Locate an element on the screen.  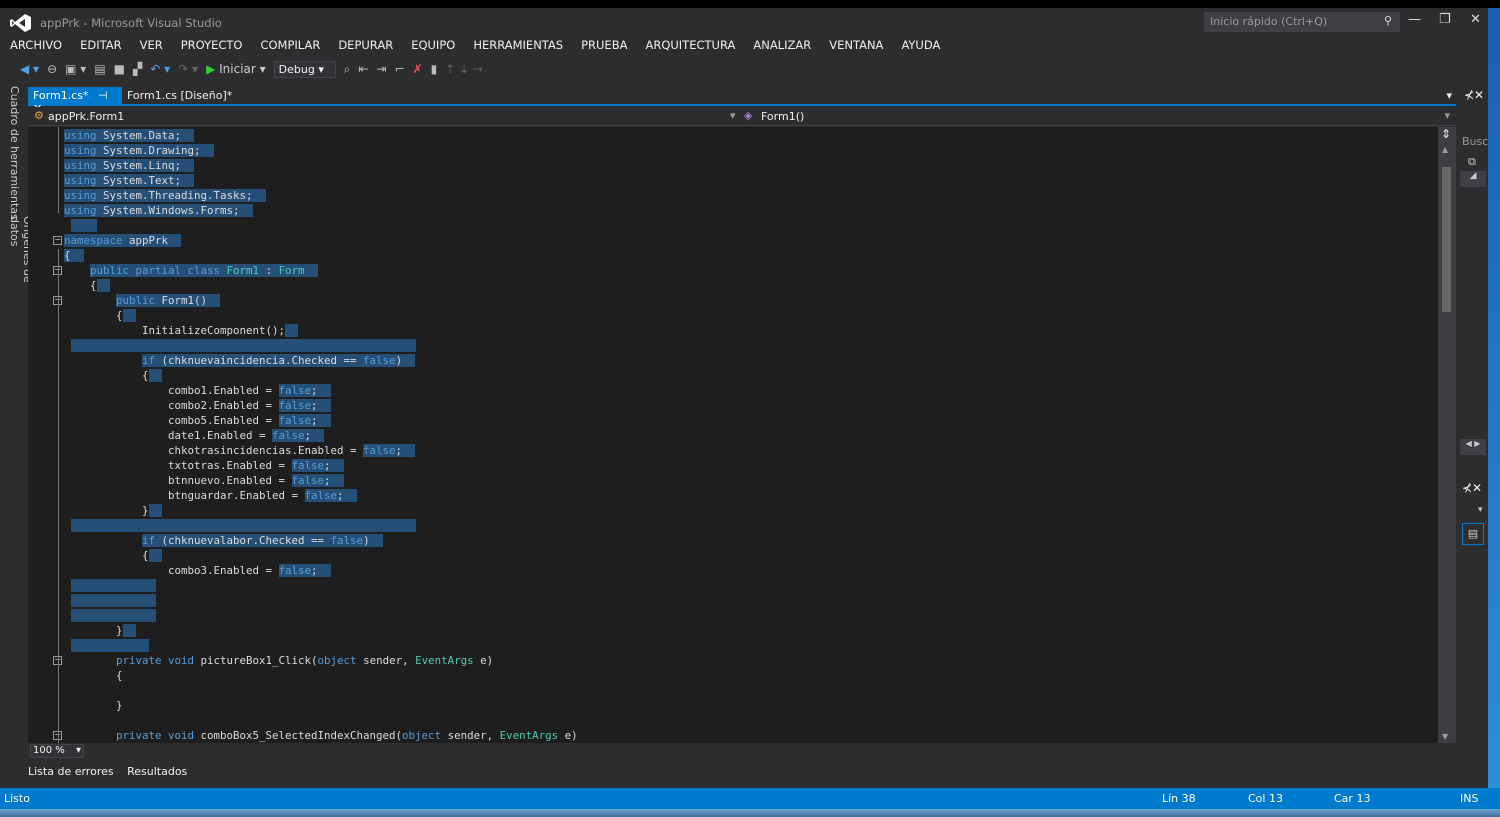
search-icon: ⚲ is located at coordinates (1387, 20).